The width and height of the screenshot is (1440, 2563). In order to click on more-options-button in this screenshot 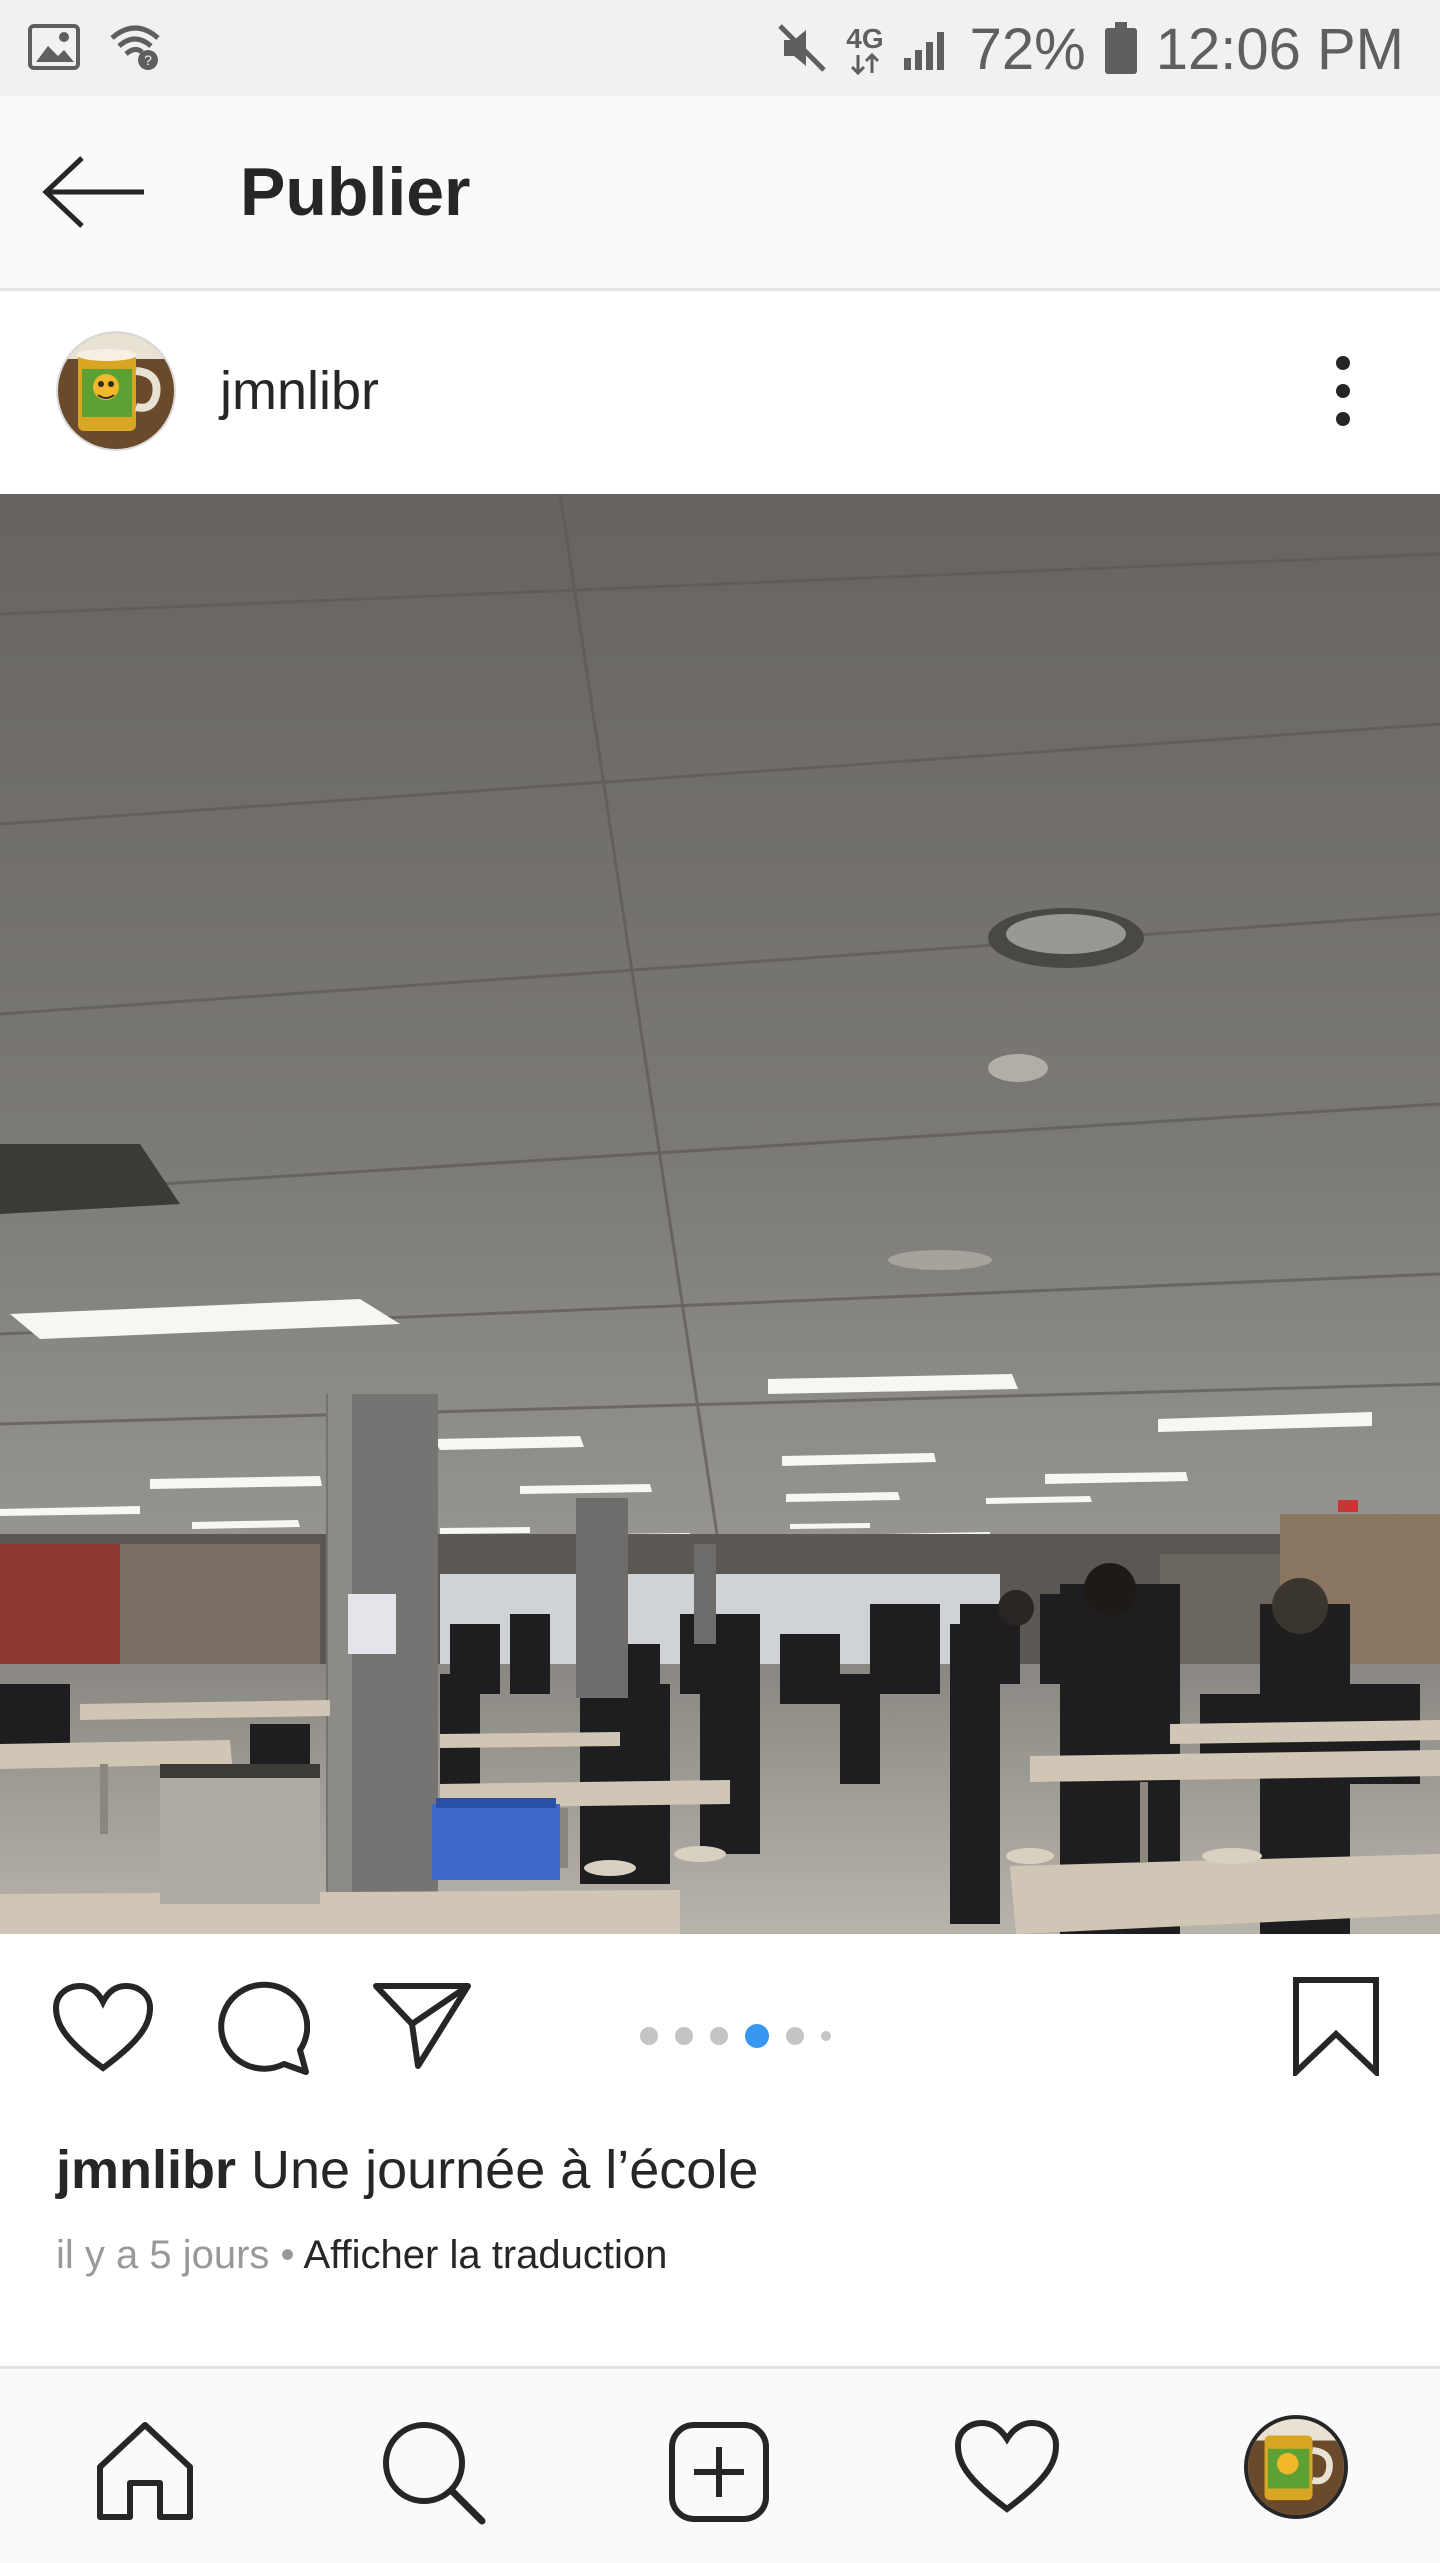, I will do `click(1343, 391)`.